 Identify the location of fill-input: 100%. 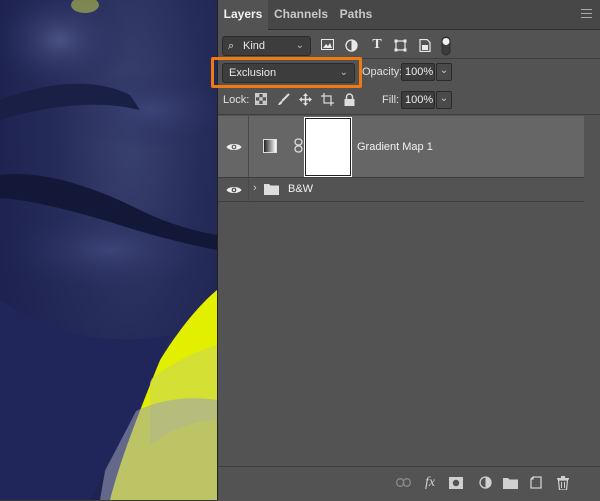
(418, 100).